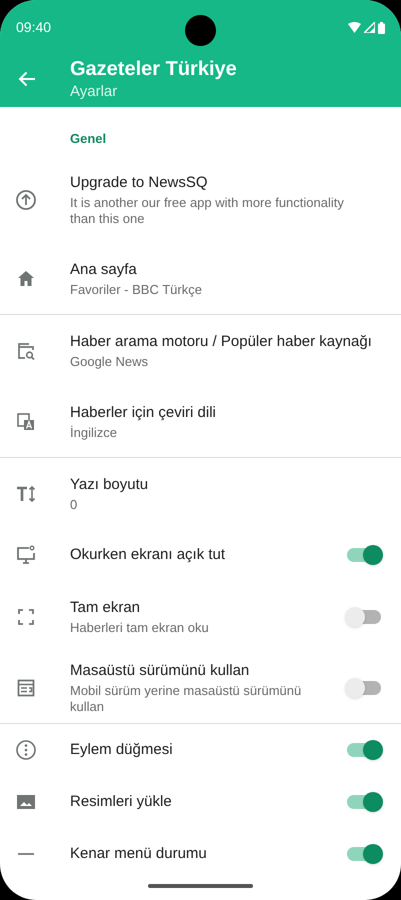  I want to click on settings-row: Haberler için çeviri dili İngilizce, so click(200, 421).